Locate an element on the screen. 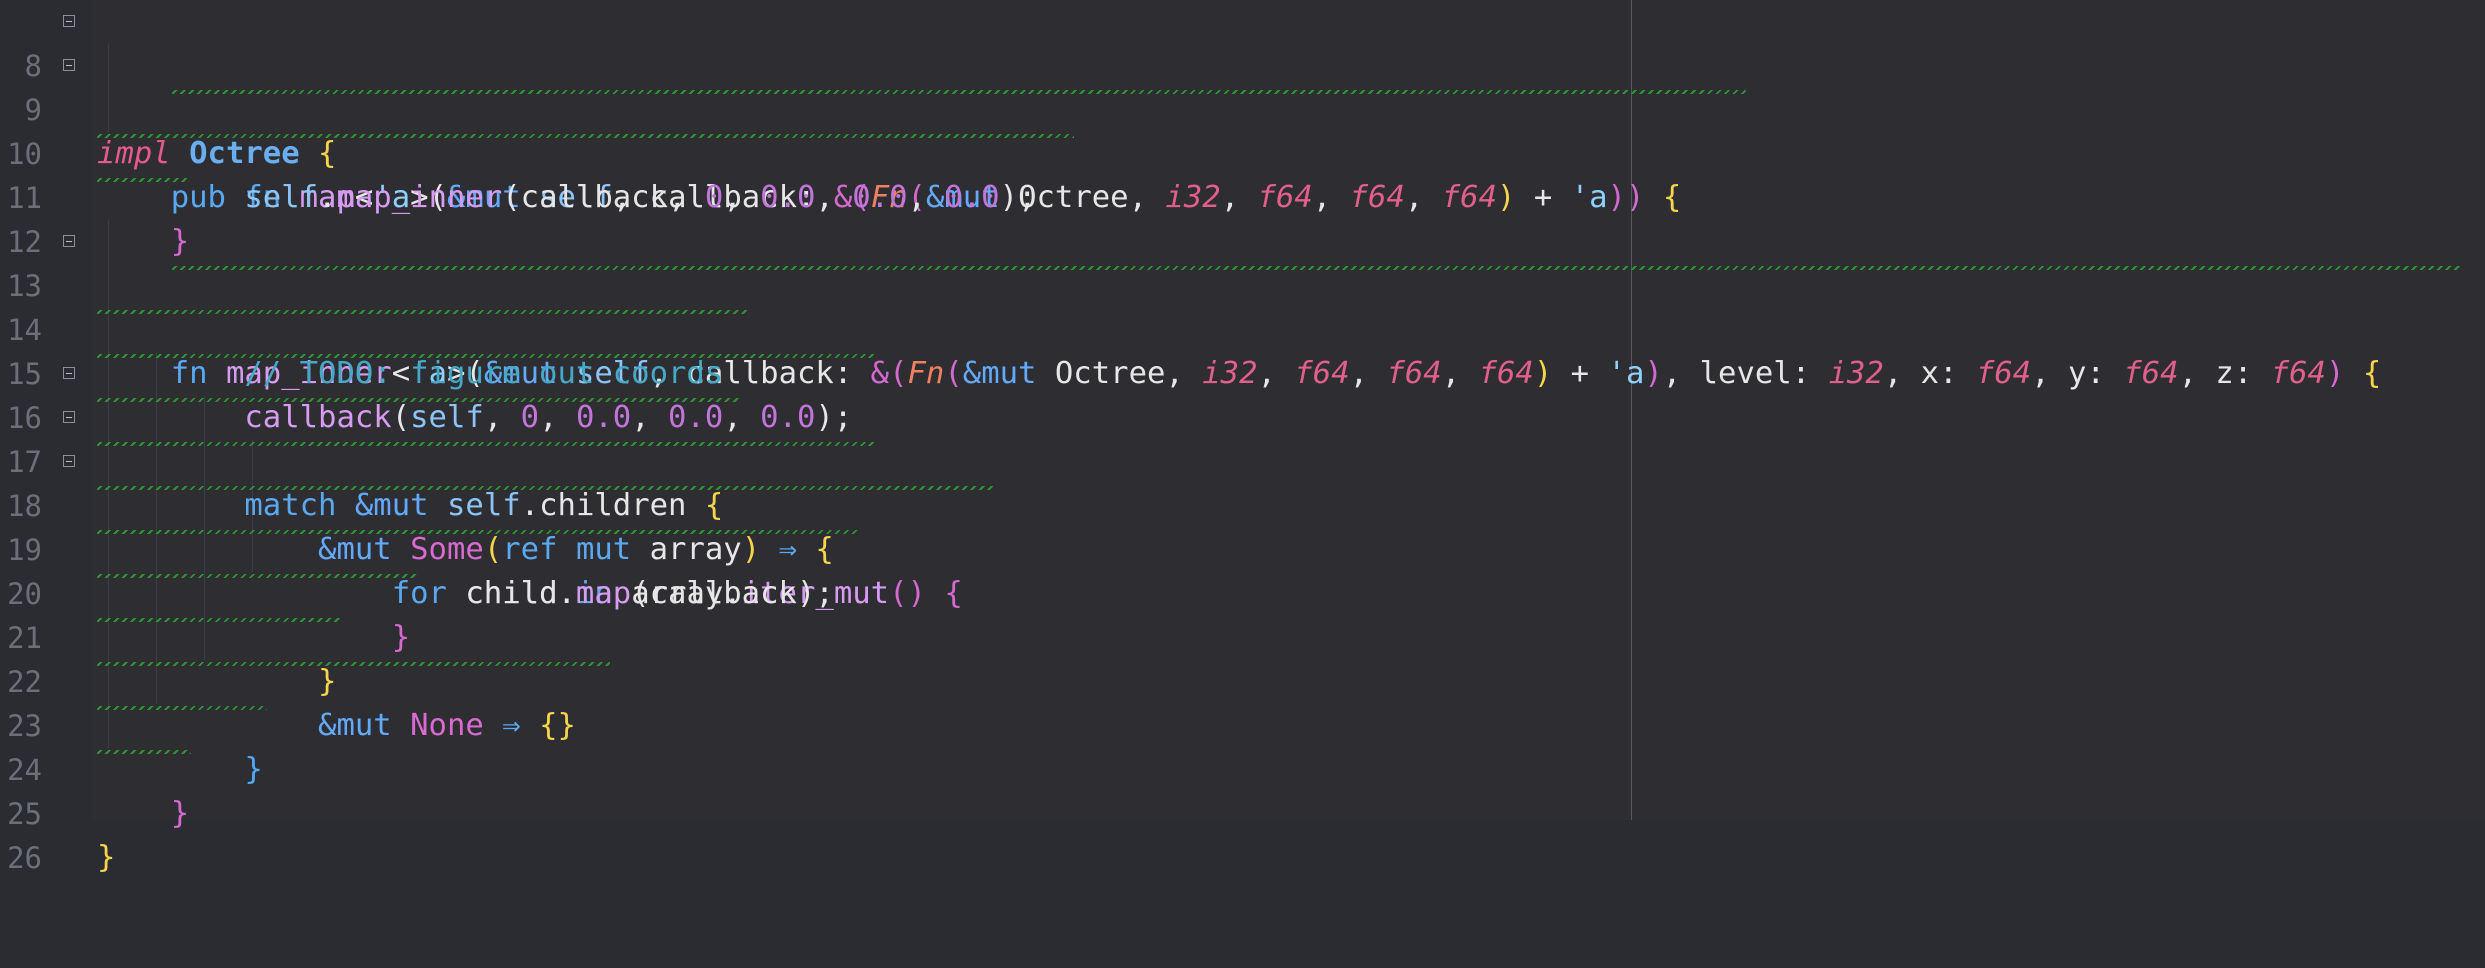 Image resolution: width=2485 pixels, height=968 pixels. code-line: 23 } is located at coordinates (1242, 723).